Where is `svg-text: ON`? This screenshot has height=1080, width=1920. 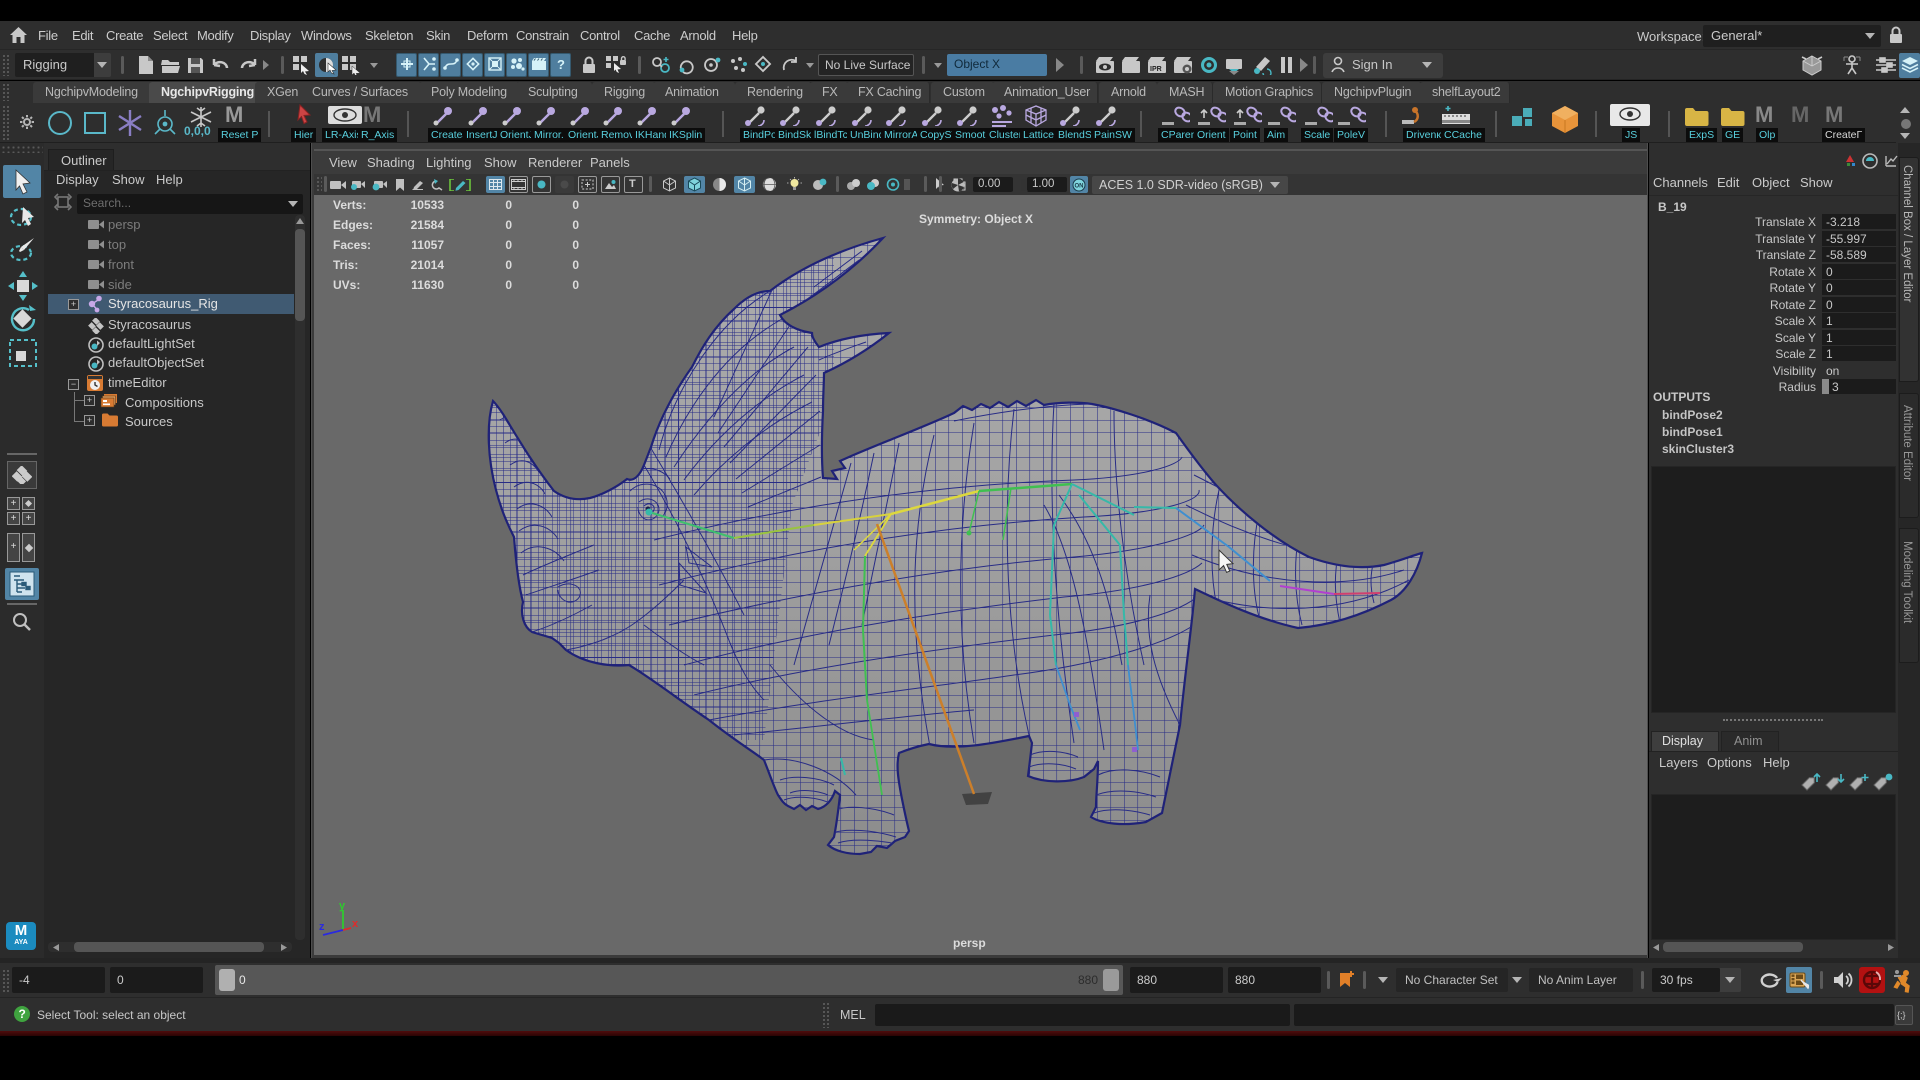
svg-text: ON is located at coordinates (1079, 187).